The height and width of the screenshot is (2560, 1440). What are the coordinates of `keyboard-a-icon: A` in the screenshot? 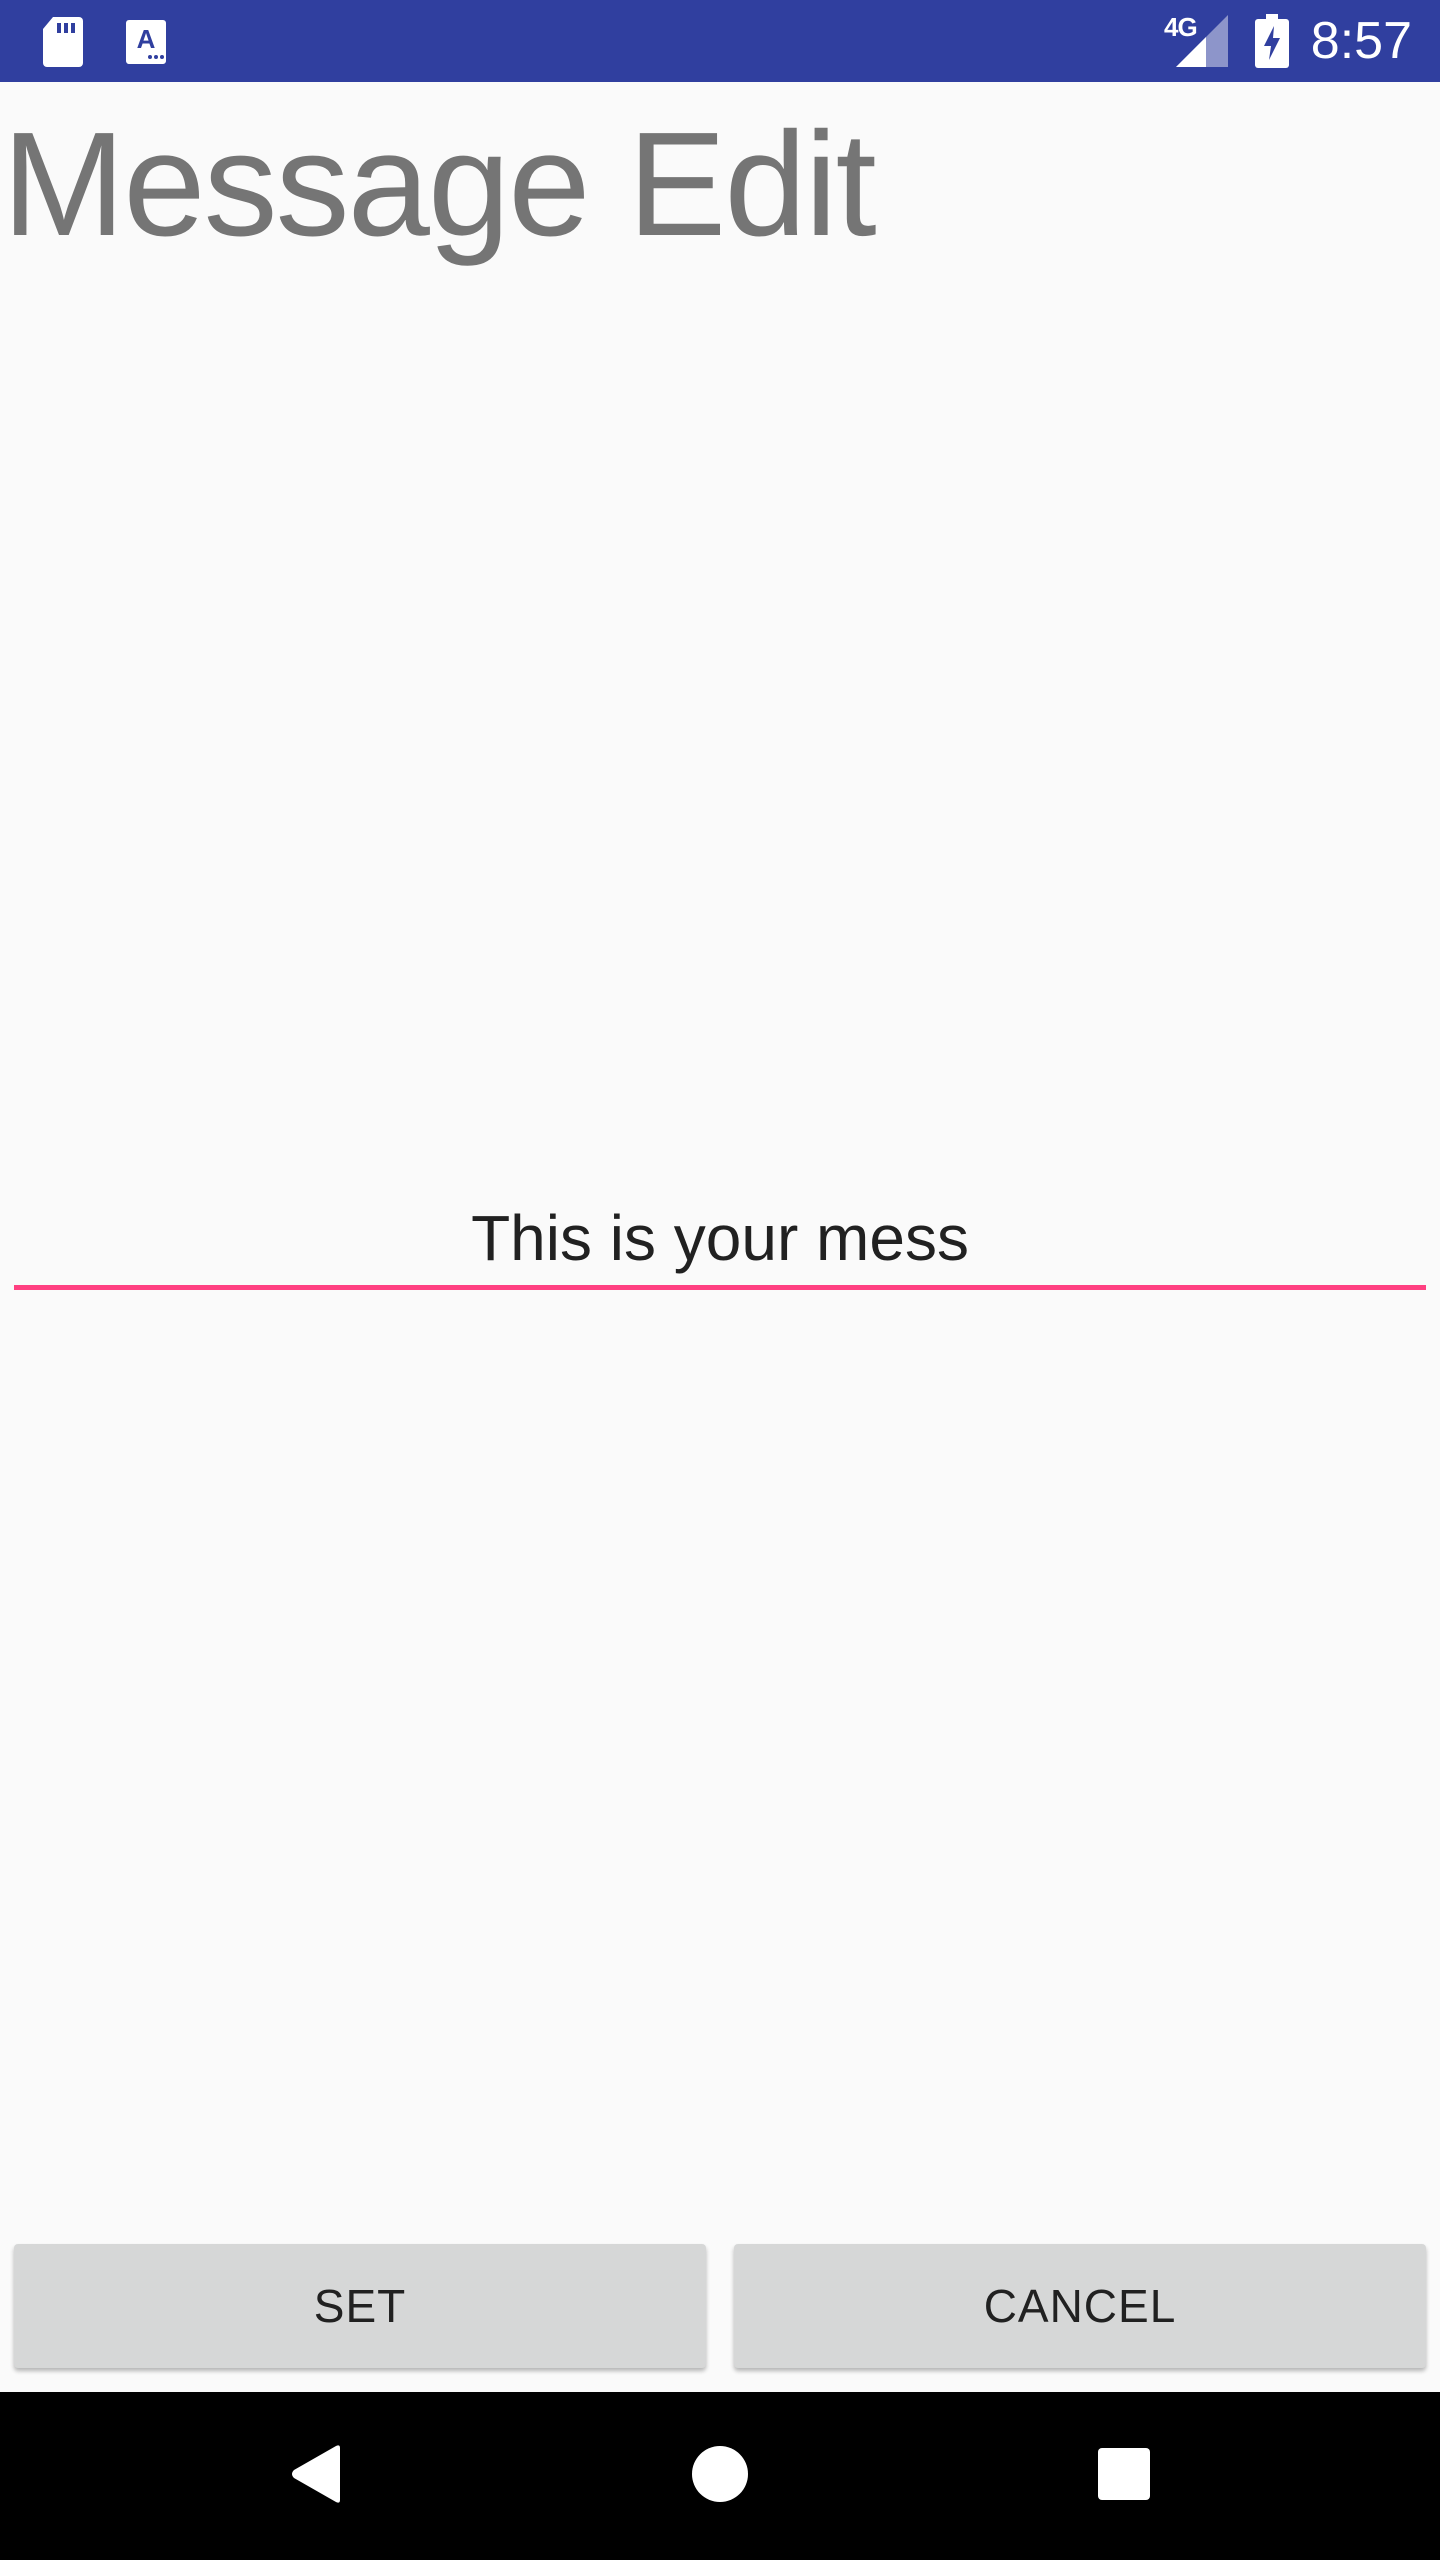 It's located at (146, 42).